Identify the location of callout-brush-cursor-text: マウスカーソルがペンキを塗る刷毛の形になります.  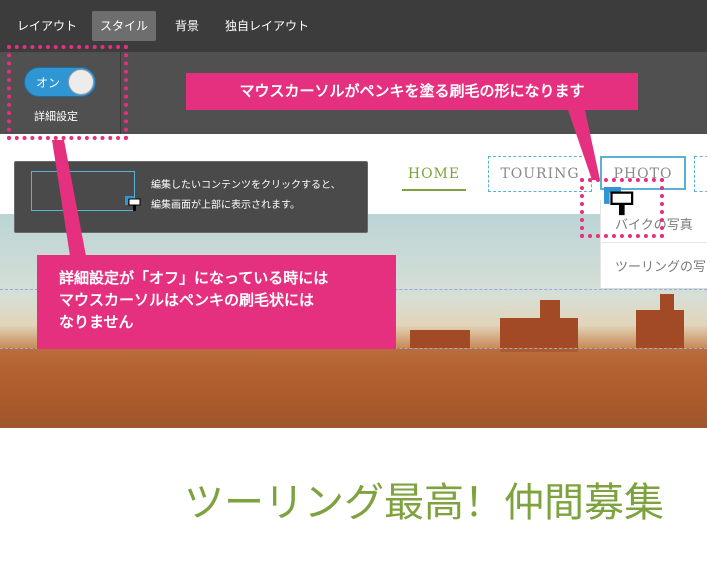
(412, 91).